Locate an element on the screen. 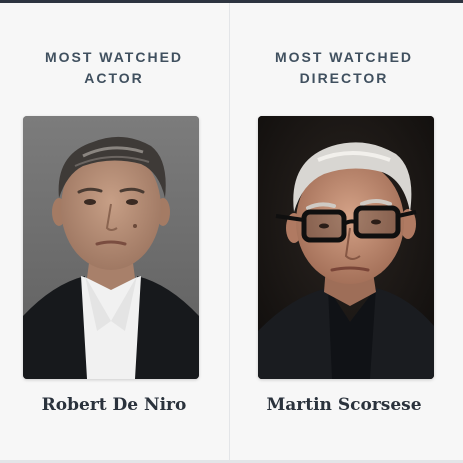 This screenshot has width=463, height=463. card-label: MOST WATCHED DIRECTOR is located at coordinates (344, 67).